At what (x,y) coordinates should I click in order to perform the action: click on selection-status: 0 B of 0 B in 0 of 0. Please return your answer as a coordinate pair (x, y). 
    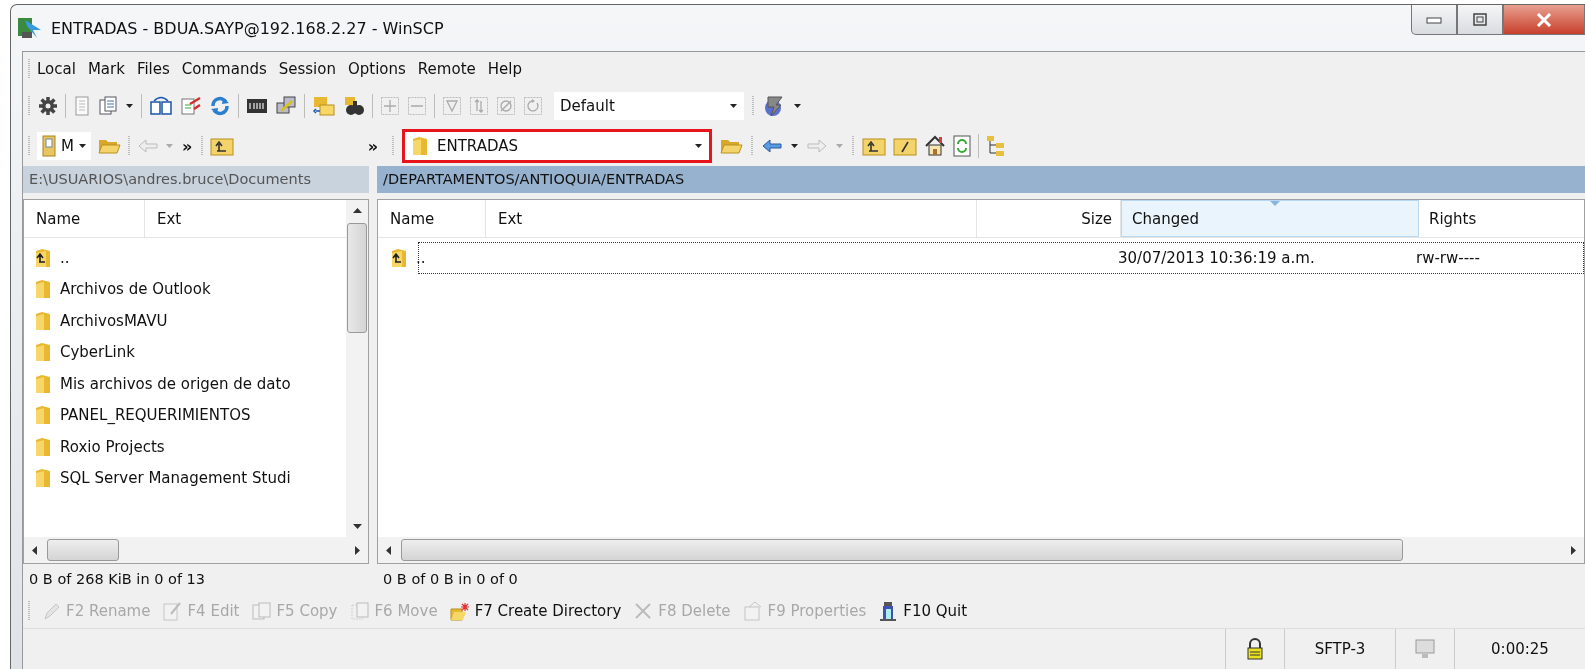
    Looking at the image, I should click on (450, 579).